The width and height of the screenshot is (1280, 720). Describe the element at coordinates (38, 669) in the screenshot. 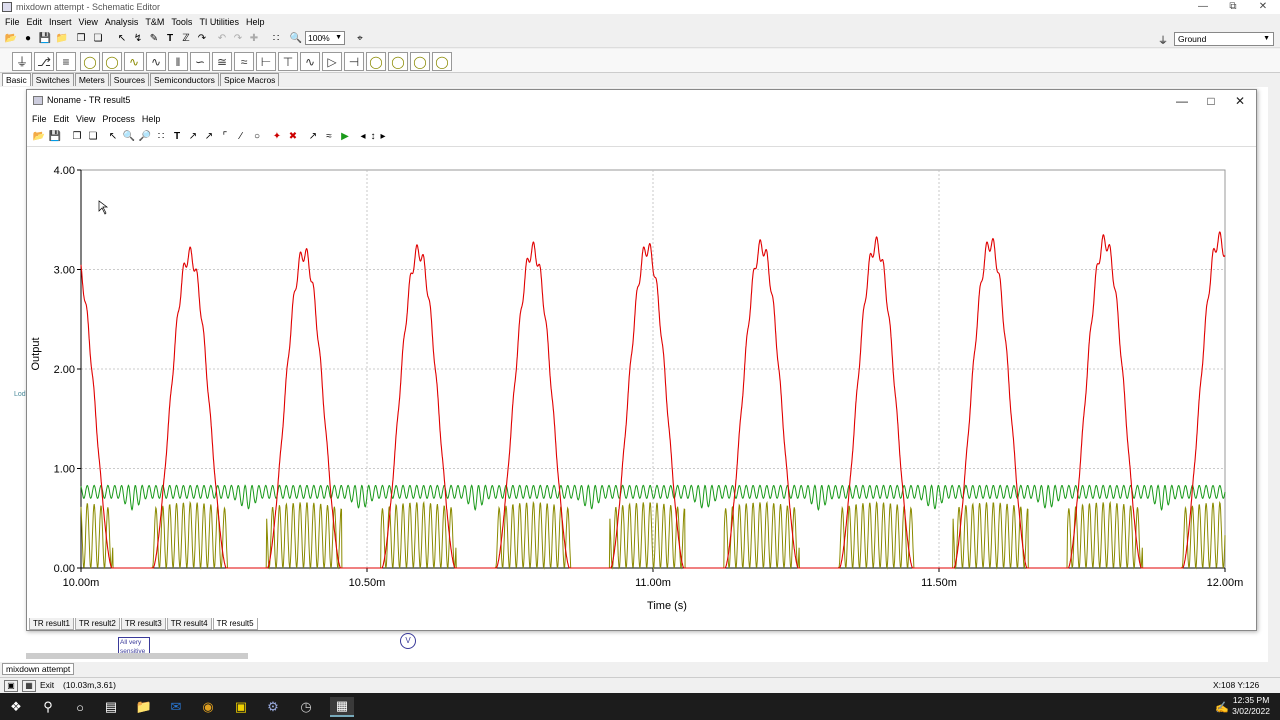

I see `document-tab: mixdown attempt` at that location.